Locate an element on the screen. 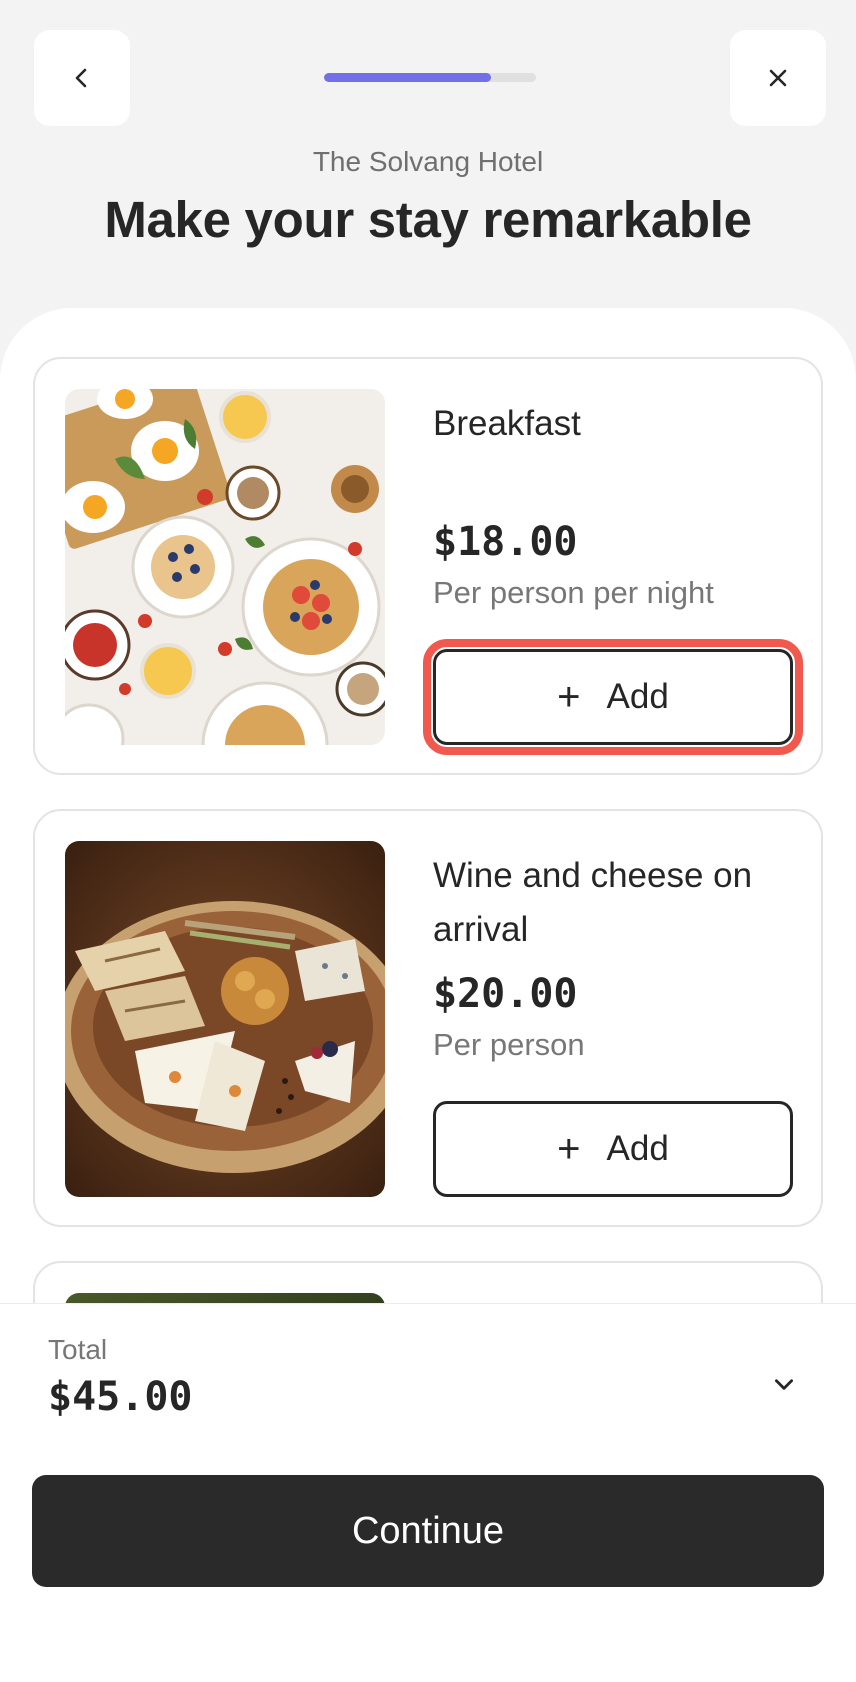 The height and width of the screenshot is (1682, 856). addon-unit: Per person is located at coordinates (509, 1044).